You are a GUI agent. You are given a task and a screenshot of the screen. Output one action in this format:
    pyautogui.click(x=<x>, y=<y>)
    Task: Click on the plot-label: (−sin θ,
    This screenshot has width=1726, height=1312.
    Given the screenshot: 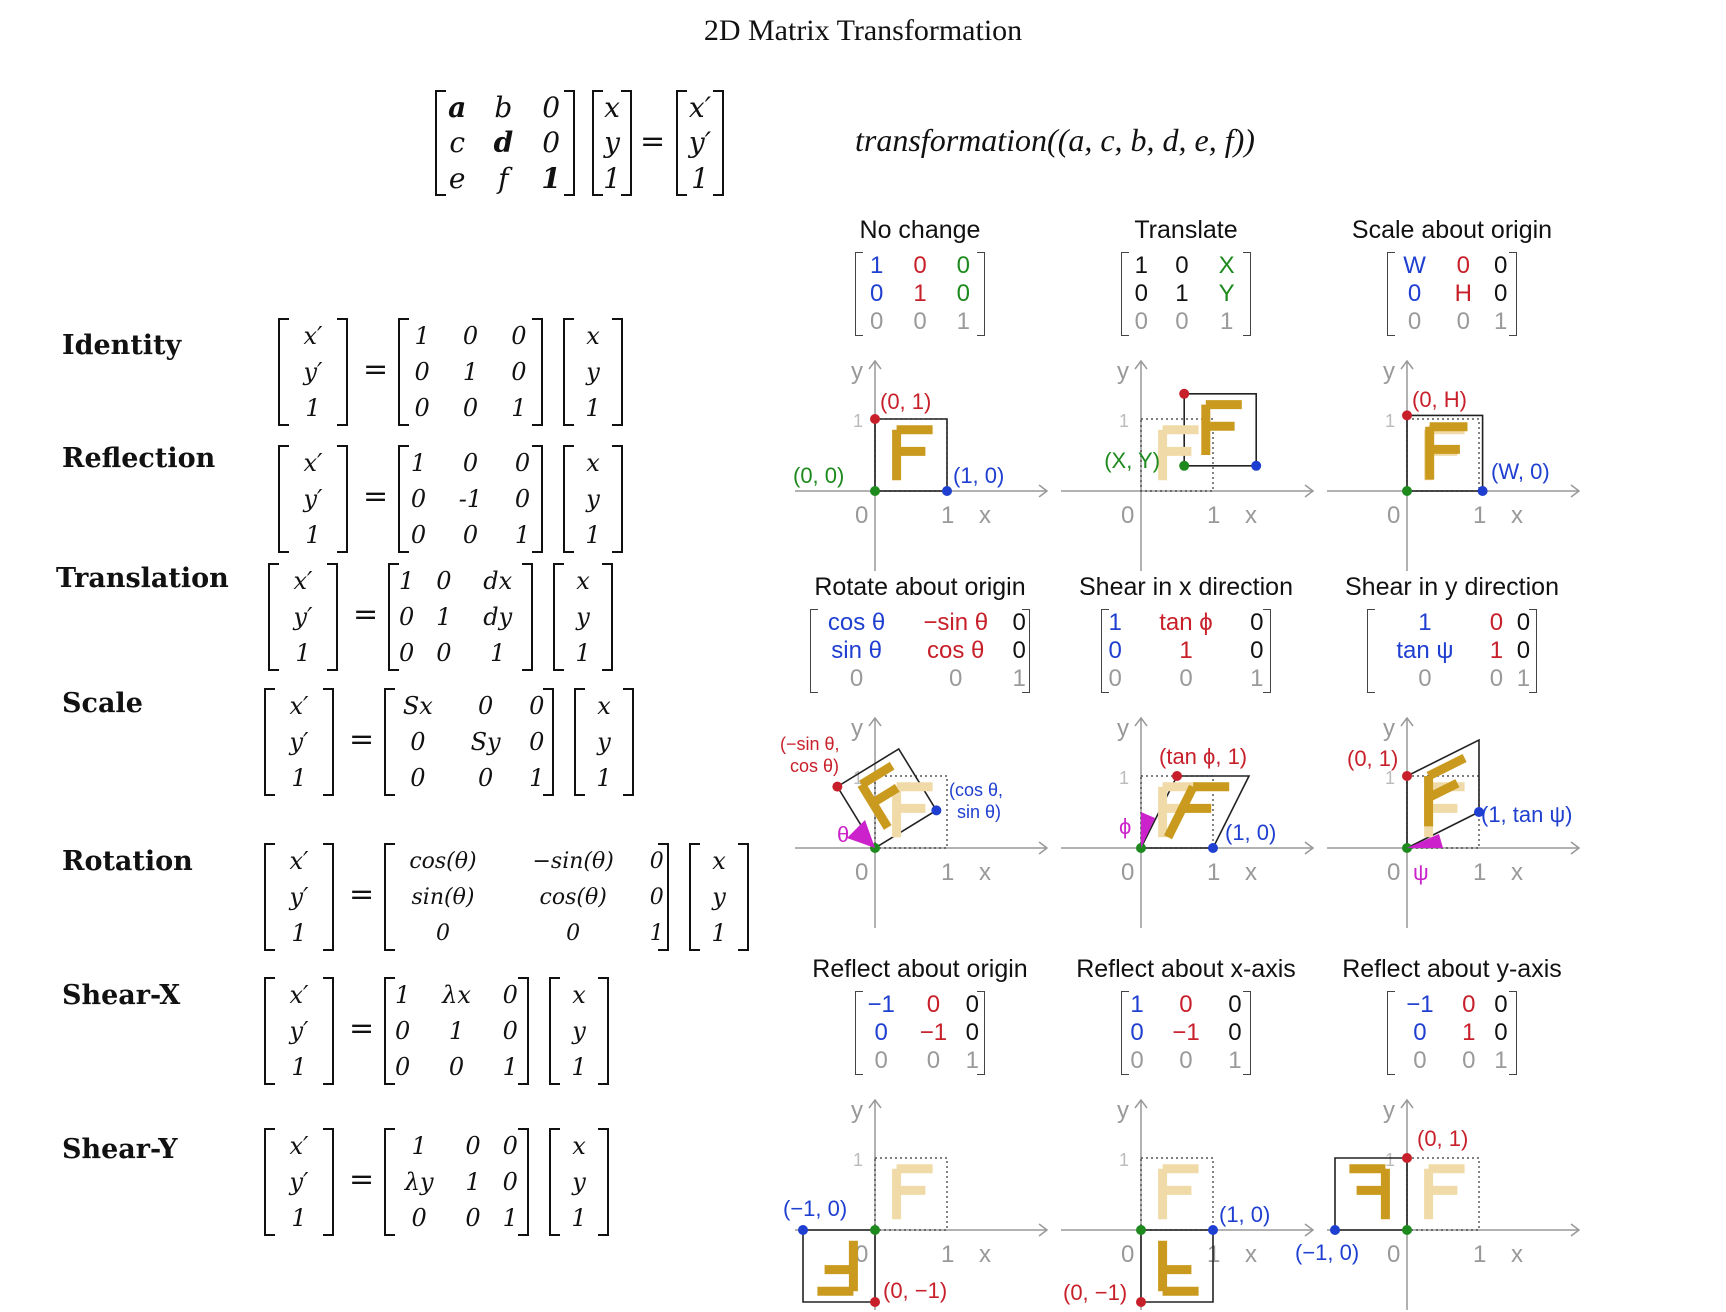 What is the action you would take?
    pyautogui.click(x=810, y=744)
    